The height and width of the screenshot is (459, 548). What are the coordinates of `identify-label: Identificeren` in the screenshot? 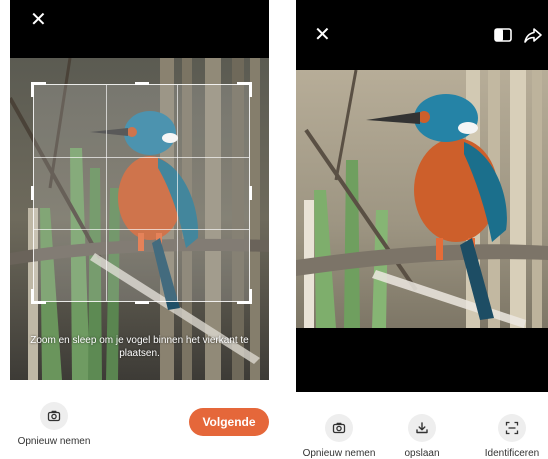 It's located at (512, 453).